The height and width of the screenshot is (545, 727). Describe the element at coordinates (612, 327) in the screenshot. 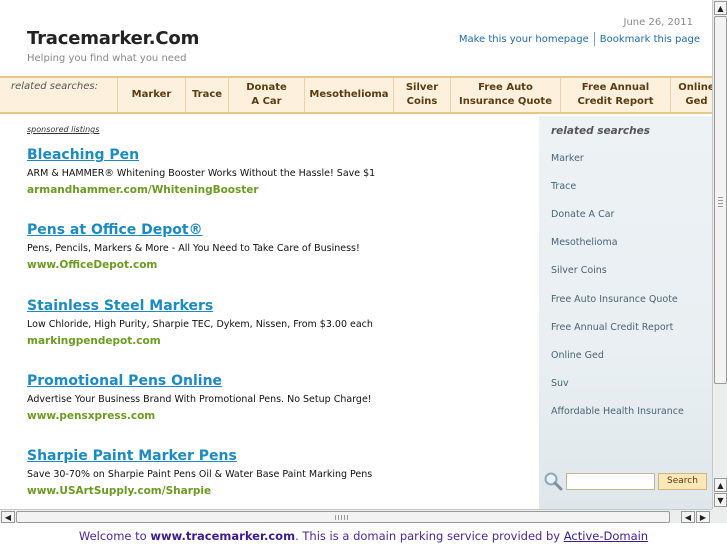

I see `sidebar-item: Free Annual Credit Report` at that location.